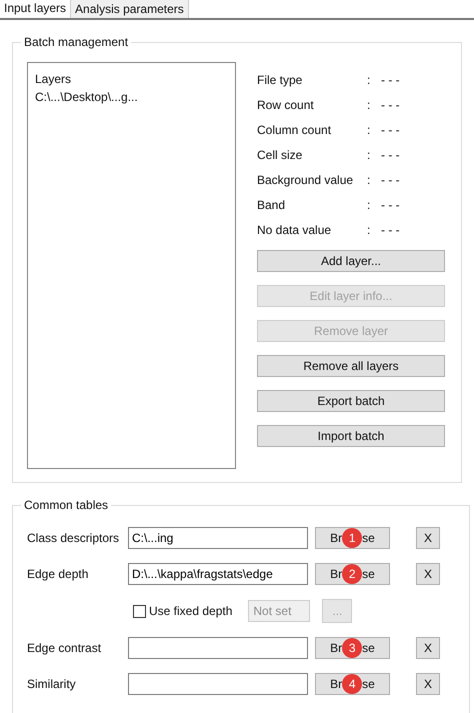 This screenshot has height=713, width=474. I want to click on property-label: Row count, so click(286, 105).